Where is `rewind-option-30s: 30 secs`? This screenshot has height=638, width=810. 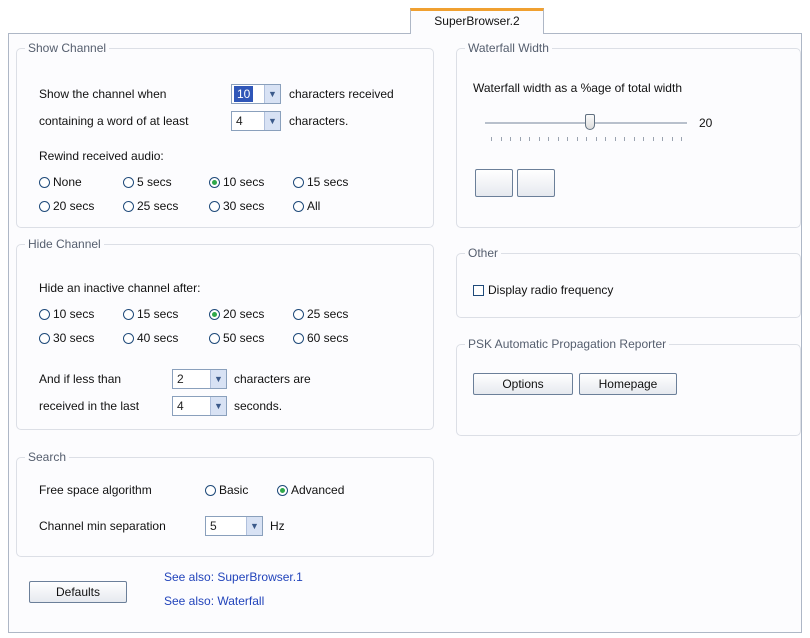 rewind-option-30s: 30 secs is located at coordinates (236, 206).